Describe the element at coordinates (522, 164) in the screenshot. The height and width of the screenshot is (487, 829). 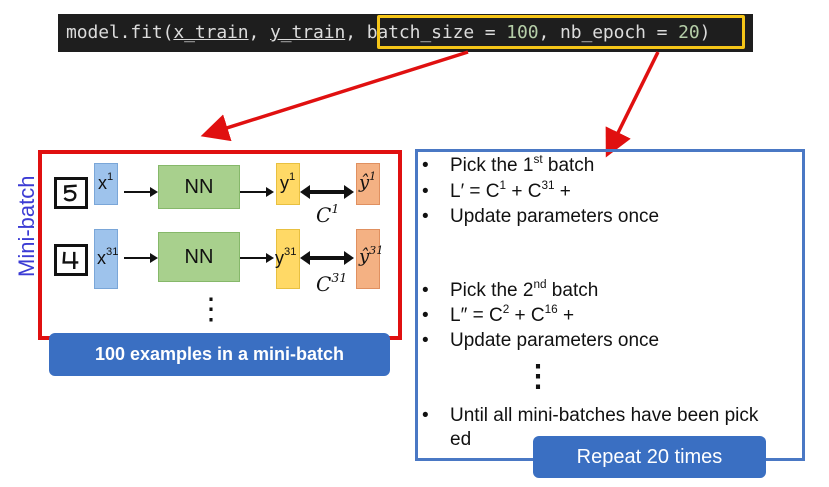
I see `pick-first-batch-text: Pick the 1st batch` at that location.